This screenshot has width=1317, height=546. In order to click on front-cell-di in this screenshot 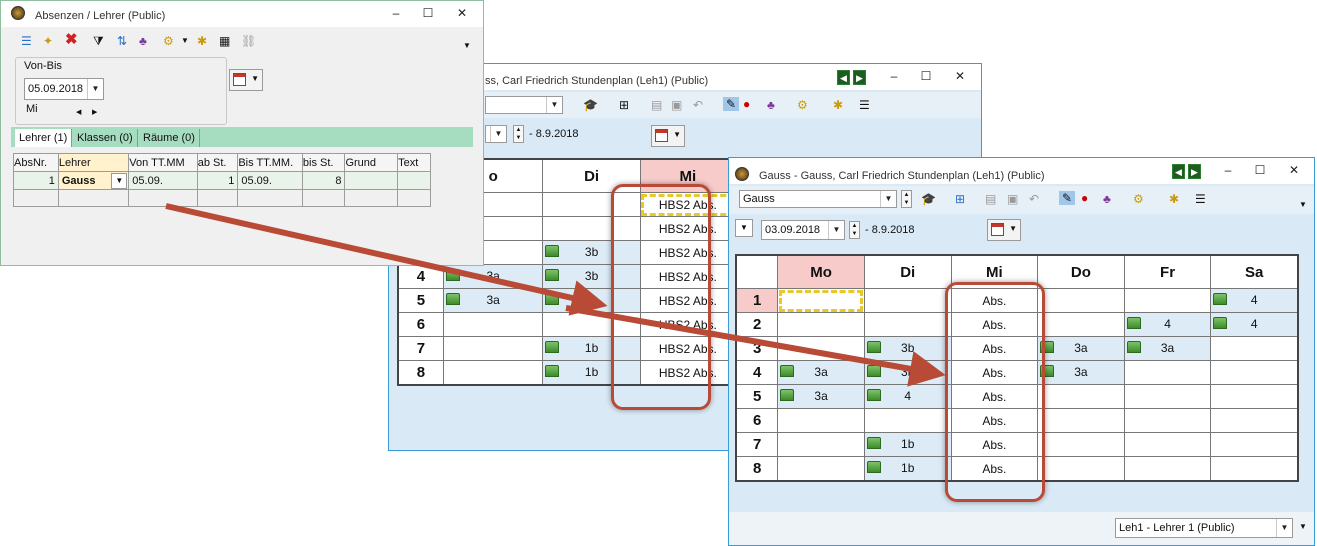, I will do `click(907, 300)`.